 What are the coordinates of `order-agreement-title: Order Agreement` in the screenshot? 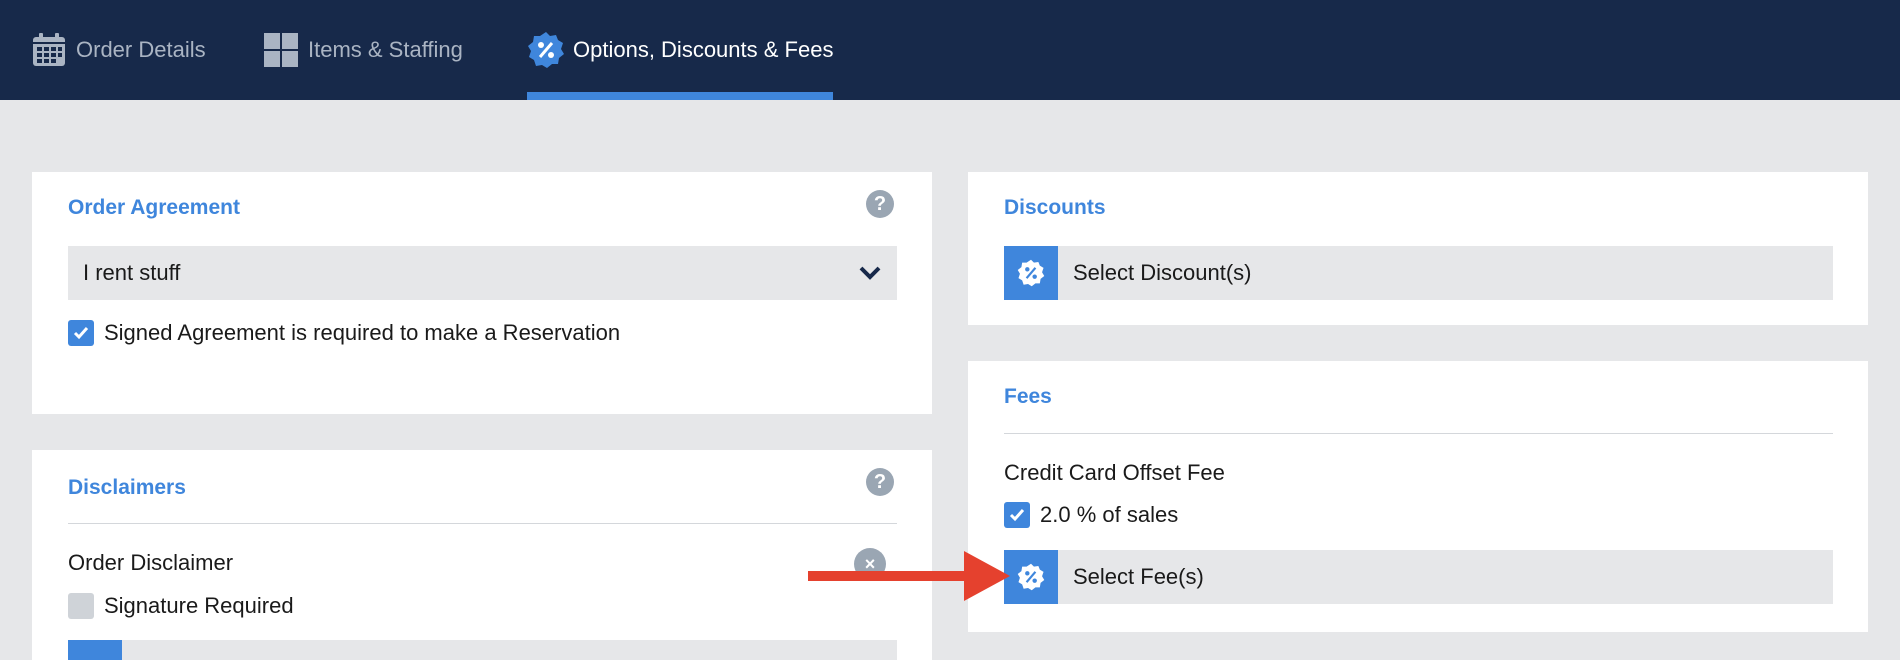 It's located at (154, 207).